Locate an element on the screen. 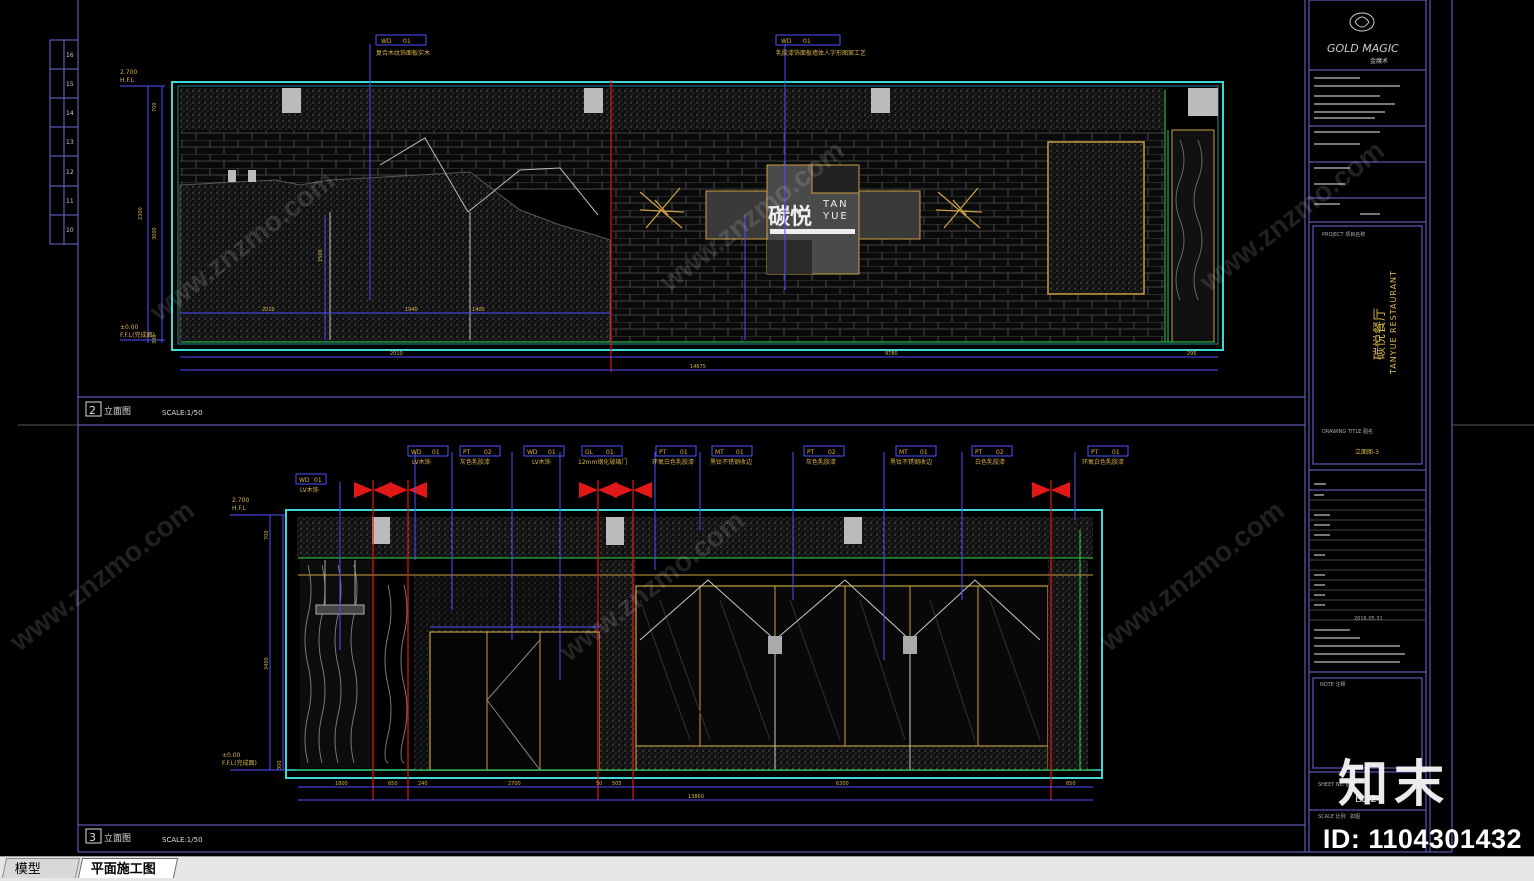  dim-bottom: 505 is located at coordinates (617, 784).